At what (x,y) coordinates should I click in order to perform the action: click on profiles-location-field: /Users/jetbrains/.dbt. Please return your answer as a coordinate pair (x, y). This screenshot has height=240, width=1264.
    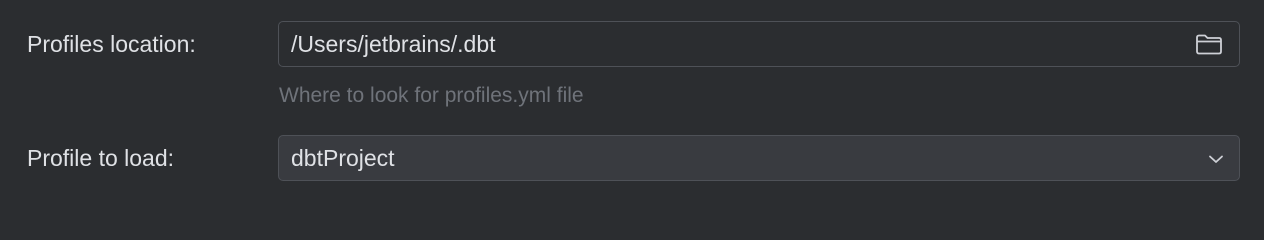
    Looking at the image, I should click on (759, 44).